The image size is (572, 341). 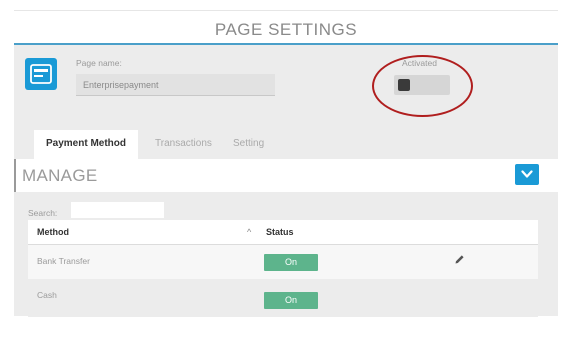 I want to click on tab-setting: Setting, so click(x=248, y=144).